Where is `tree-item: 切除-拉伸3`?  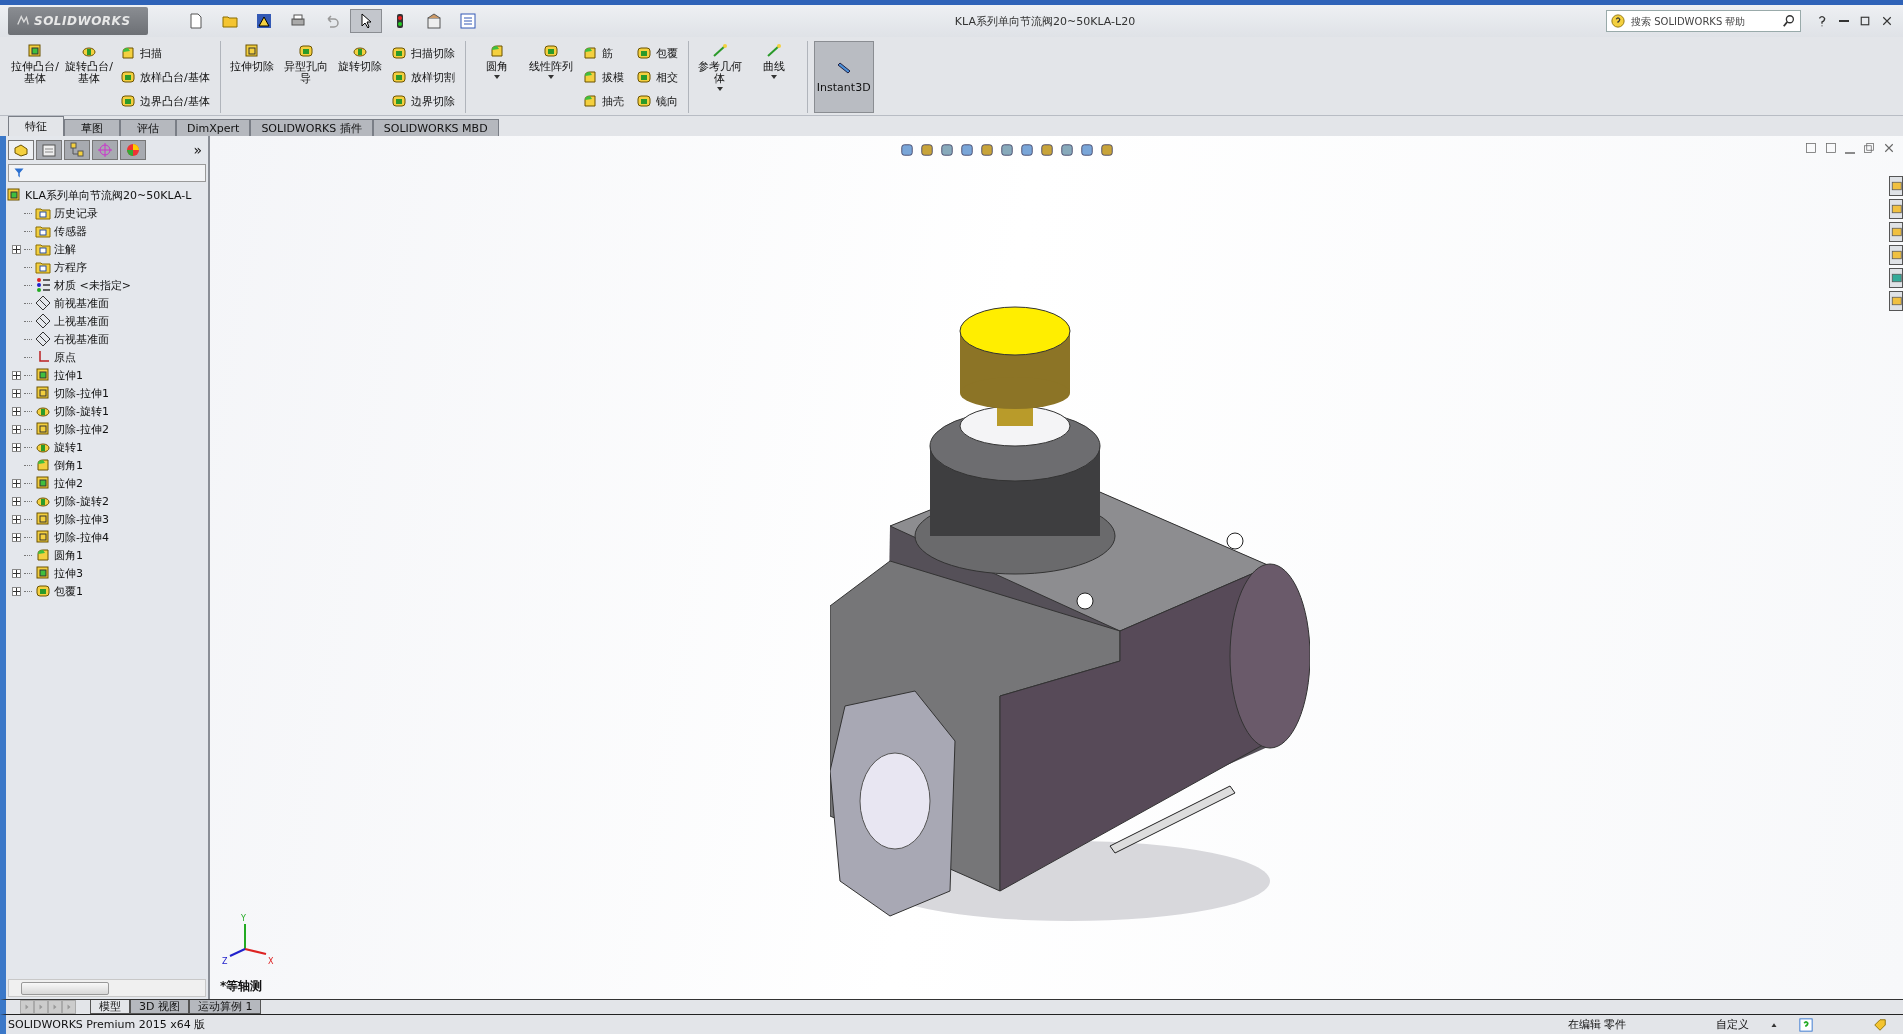
tree-item: 切除-拉伸3 is located at coordinates (81, 519).